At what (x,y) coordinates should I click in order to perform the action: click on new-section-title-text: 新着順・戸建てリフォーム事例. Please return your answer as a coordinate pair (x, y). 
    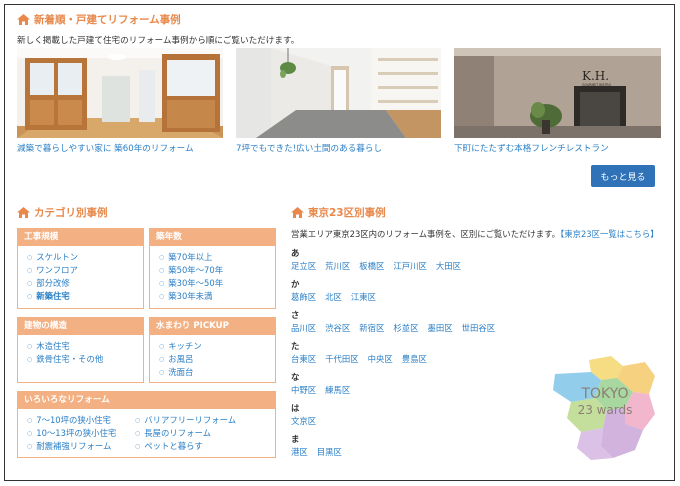
    Looking at the image, I should click on (107, 20).